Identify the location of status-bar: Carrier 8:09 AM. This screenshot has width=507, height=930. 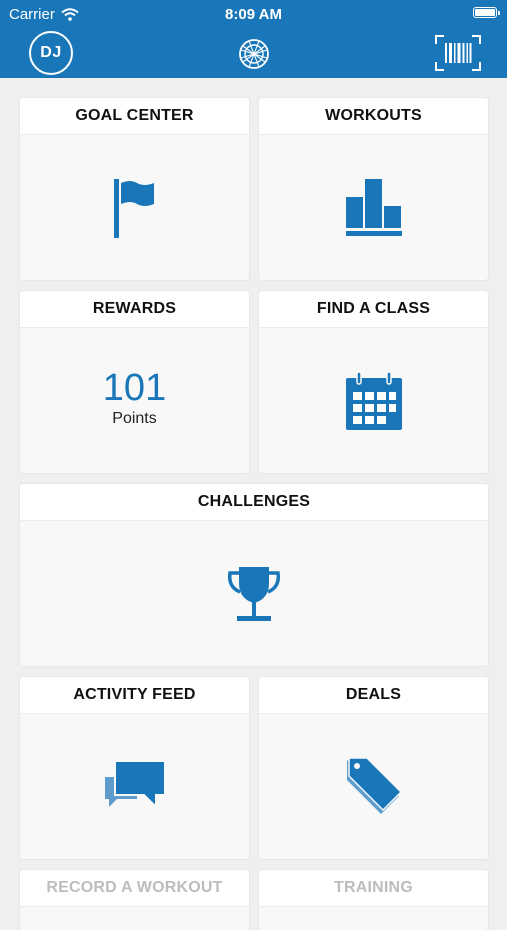
(253, 14).